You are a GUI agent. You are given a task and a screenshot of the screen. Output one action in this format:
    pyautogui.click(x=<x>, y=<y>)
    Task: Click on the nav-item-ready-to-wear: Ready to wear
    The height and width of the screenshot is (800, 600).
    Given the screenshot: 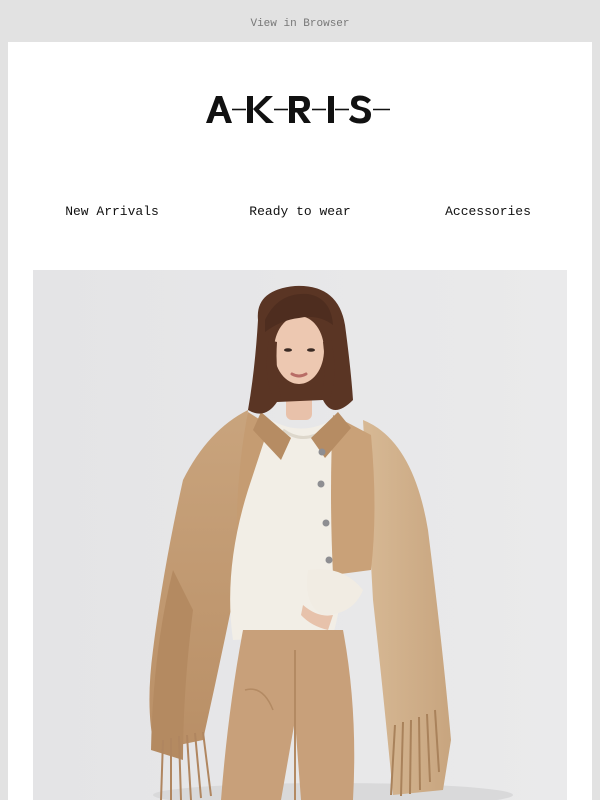 What is the action you would take?
    pyautogui.click(x=299, y=211)
    